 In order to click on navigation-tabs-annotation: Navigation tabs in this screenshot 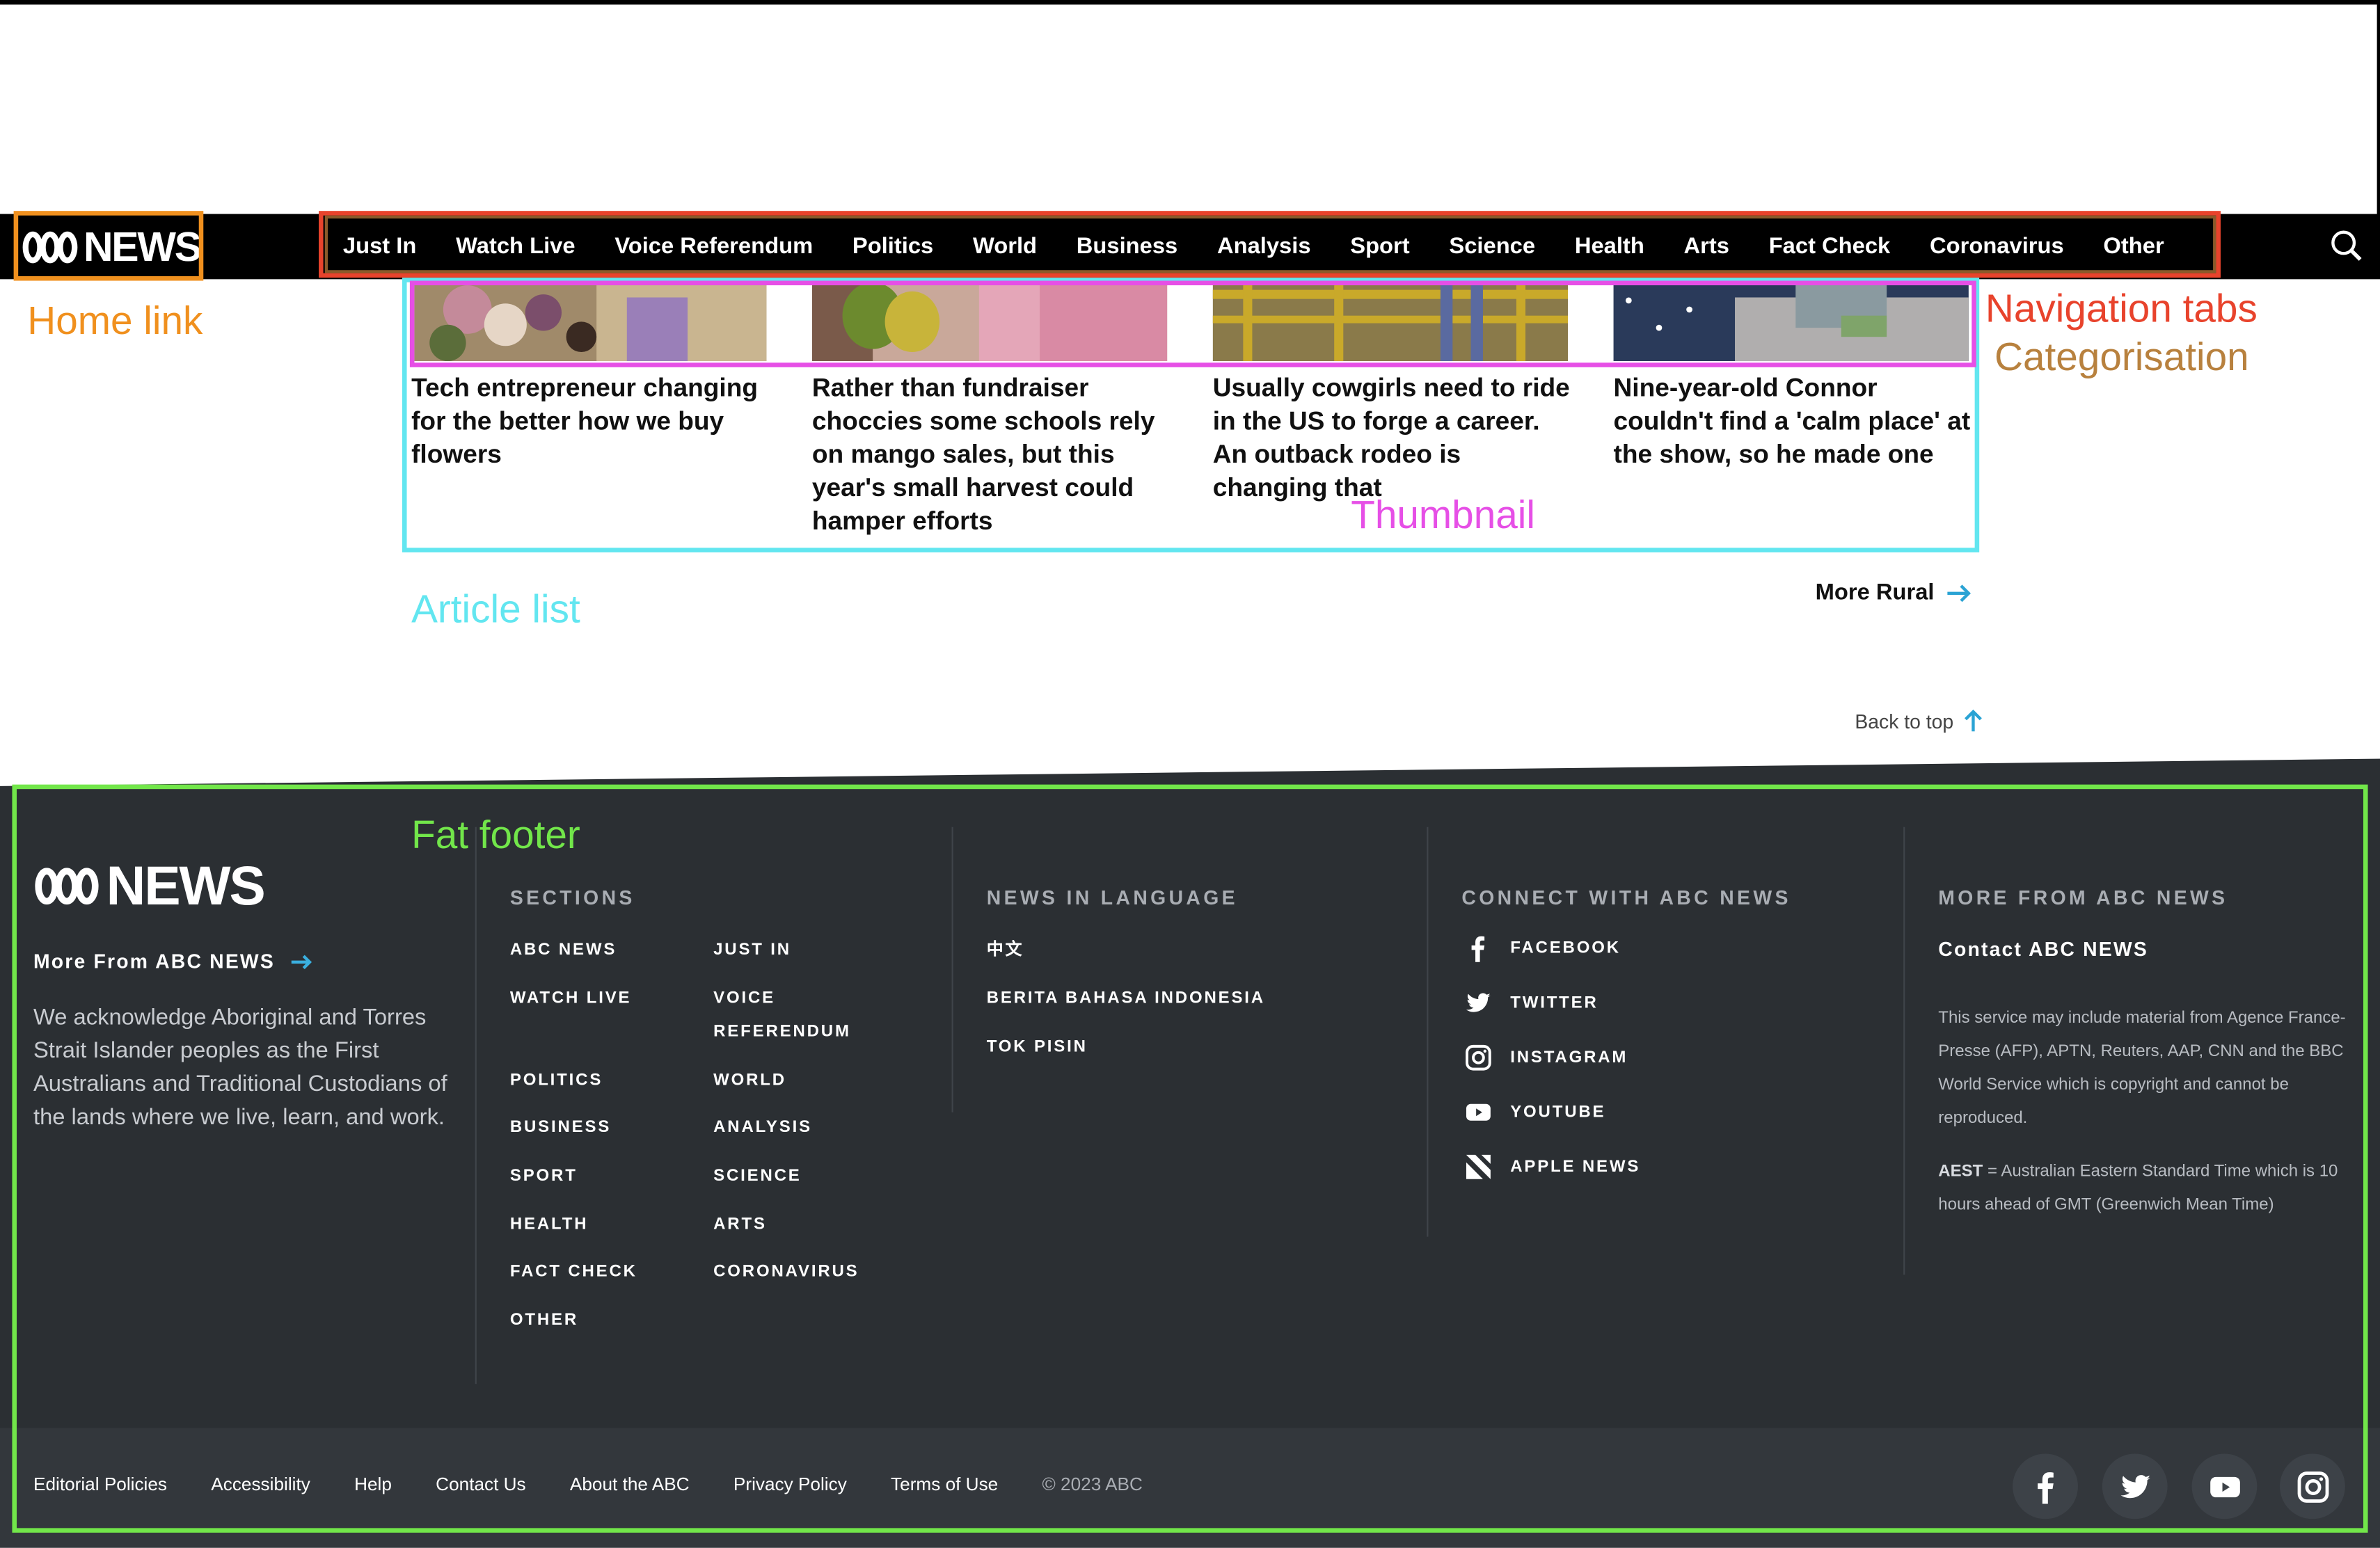, I will do `click(2121, 308)`.